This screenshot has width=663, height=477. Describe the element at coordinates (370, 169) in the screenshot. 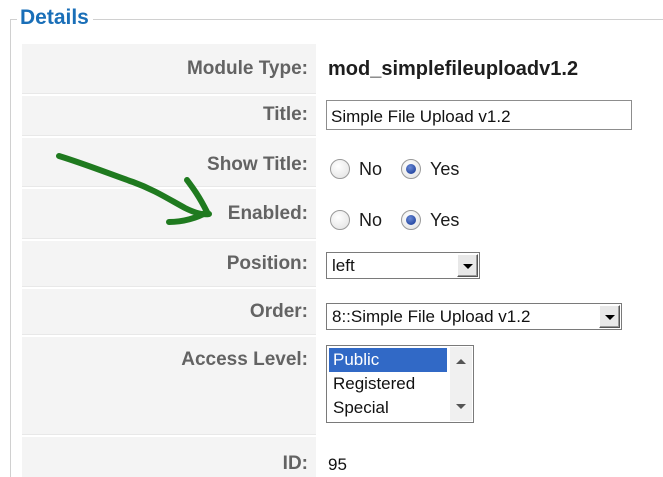

I see `show-title-no-label: No` at that location.